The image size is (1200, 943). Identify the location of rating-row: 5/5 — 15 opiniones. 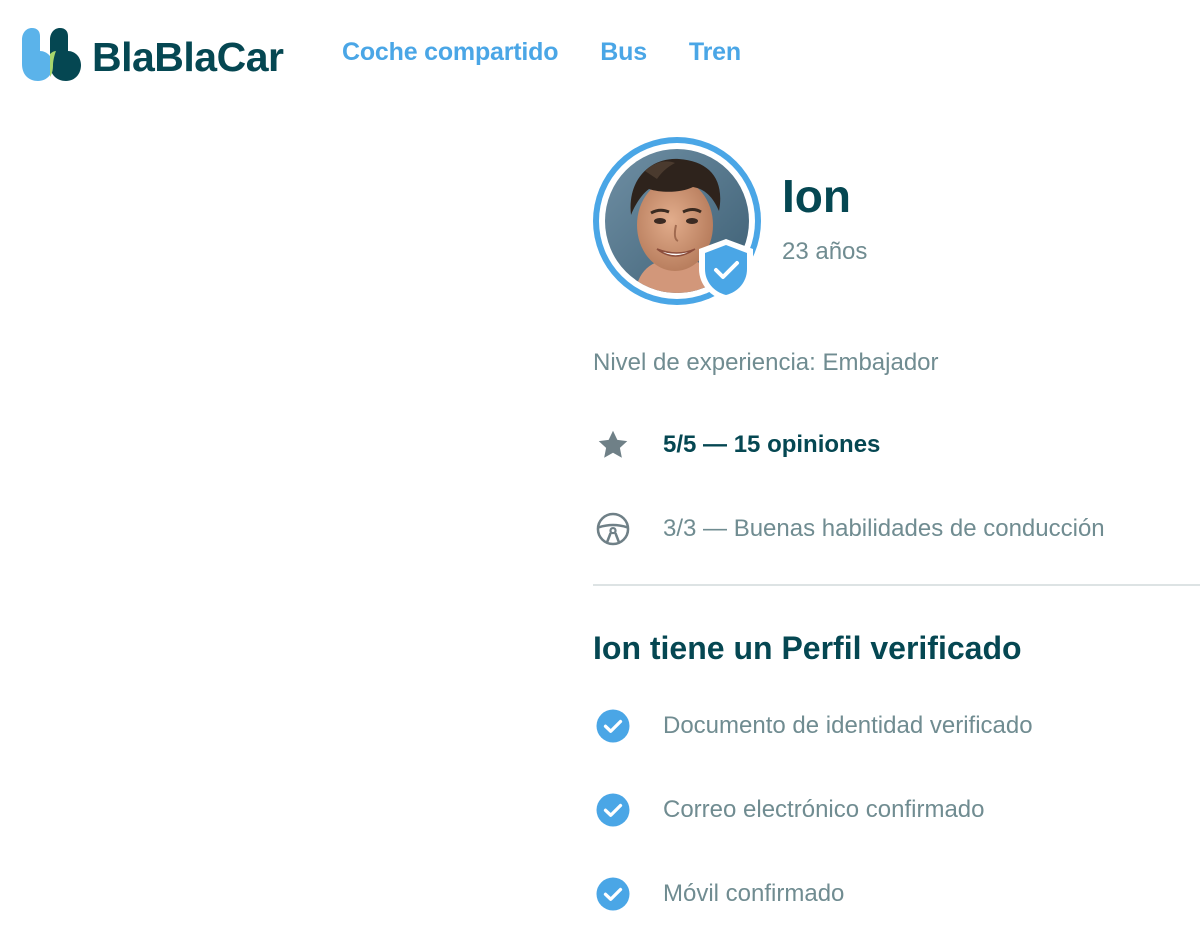
(736, 445).